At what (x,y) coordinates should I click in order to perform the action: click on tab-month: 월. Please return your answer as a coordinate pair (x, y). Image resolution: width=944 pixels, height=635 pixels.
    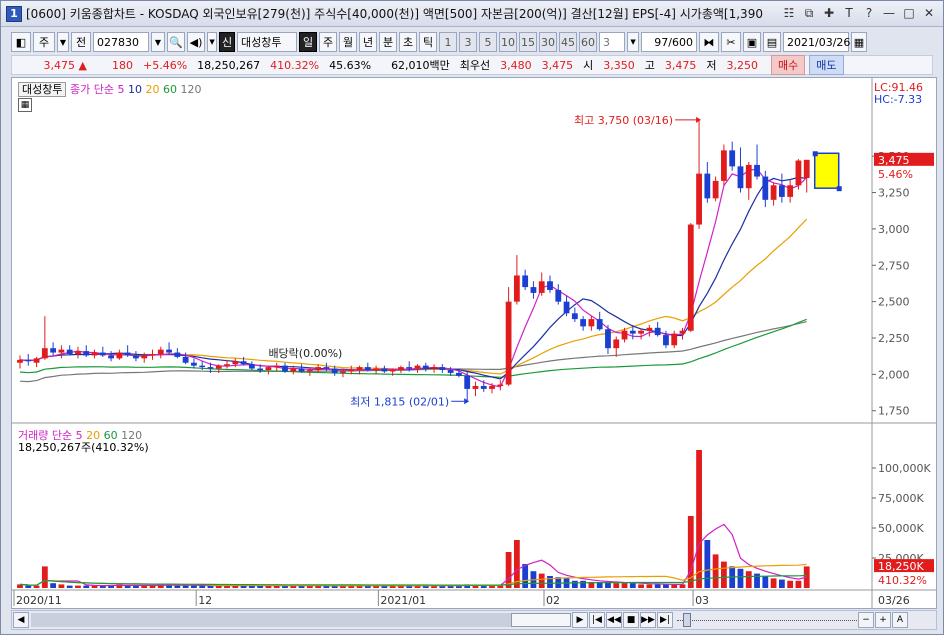
    Looking at the image, I should click on (348, 42).